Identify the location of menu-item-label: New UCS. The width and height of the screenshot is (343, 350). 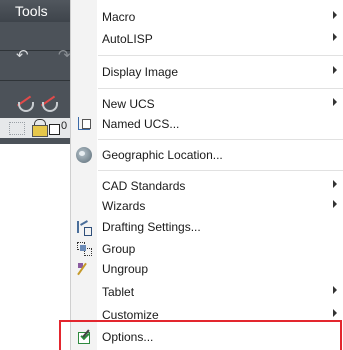
(128, 104).